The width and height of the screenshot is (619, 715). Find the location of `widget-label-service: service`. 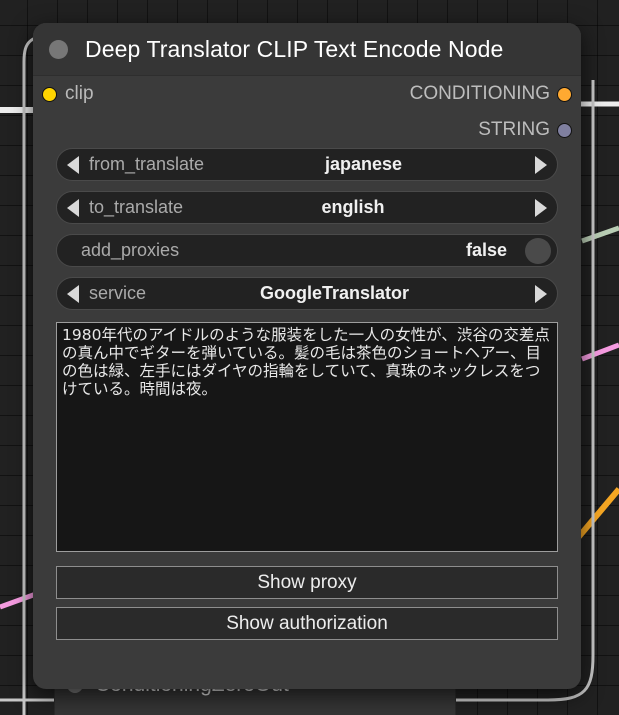

widget-label-service: service is located at coordinates (118, 293).